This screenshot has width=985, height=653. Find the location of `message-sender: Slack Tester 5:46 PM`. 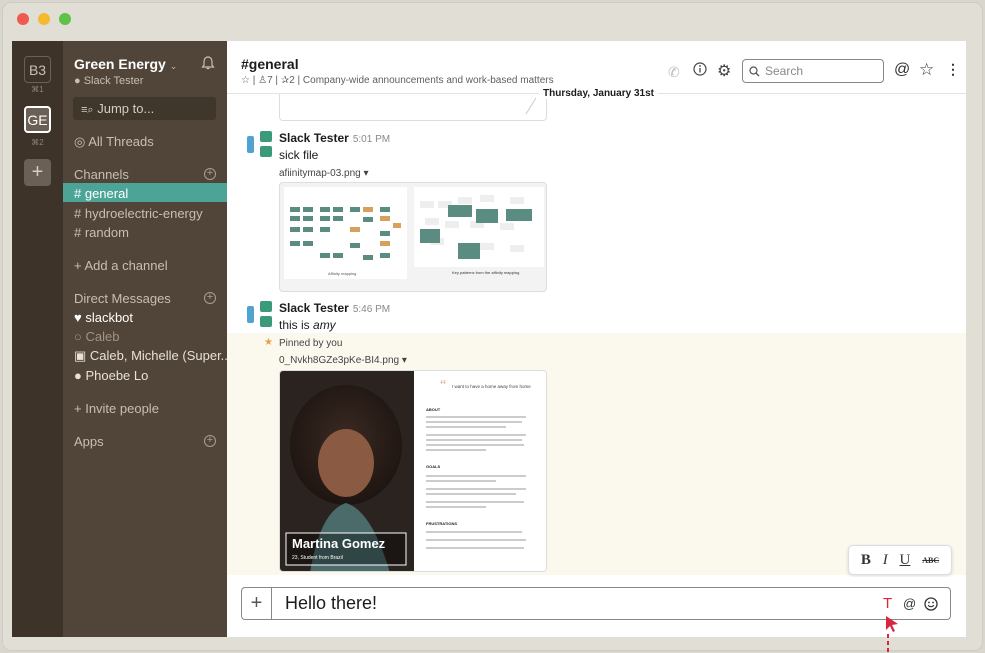

message-sender: Slack Tester 5:46 PM is located at coordinates (334, 308).